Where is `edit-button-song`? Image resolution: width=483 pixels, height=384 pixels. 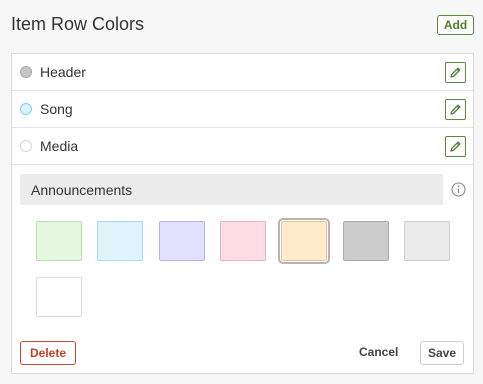
edit-button-song is located at coordinates (455, 109).